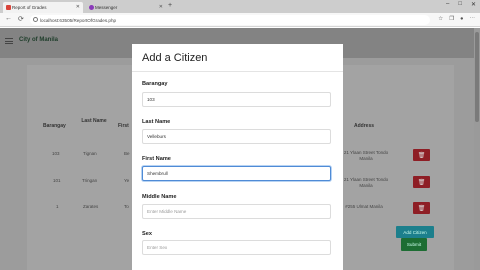  I want to click on window-controls: – □ ✕, so click(461, 4).